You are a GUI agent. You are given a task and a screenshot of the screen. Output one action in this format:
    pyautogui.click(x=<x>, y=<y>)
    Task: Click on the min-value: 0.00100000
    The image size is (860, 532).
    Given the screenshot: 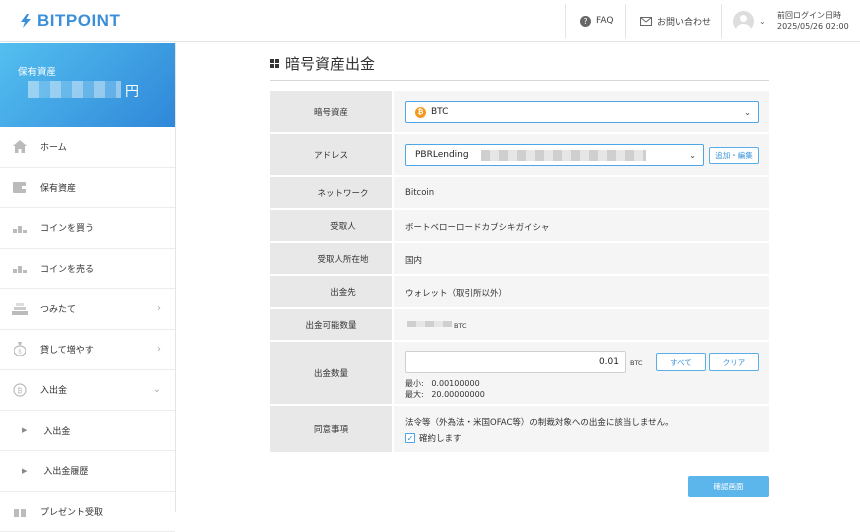 What is the action you would take?
    pyautogui.click(x=455, y=383)
    